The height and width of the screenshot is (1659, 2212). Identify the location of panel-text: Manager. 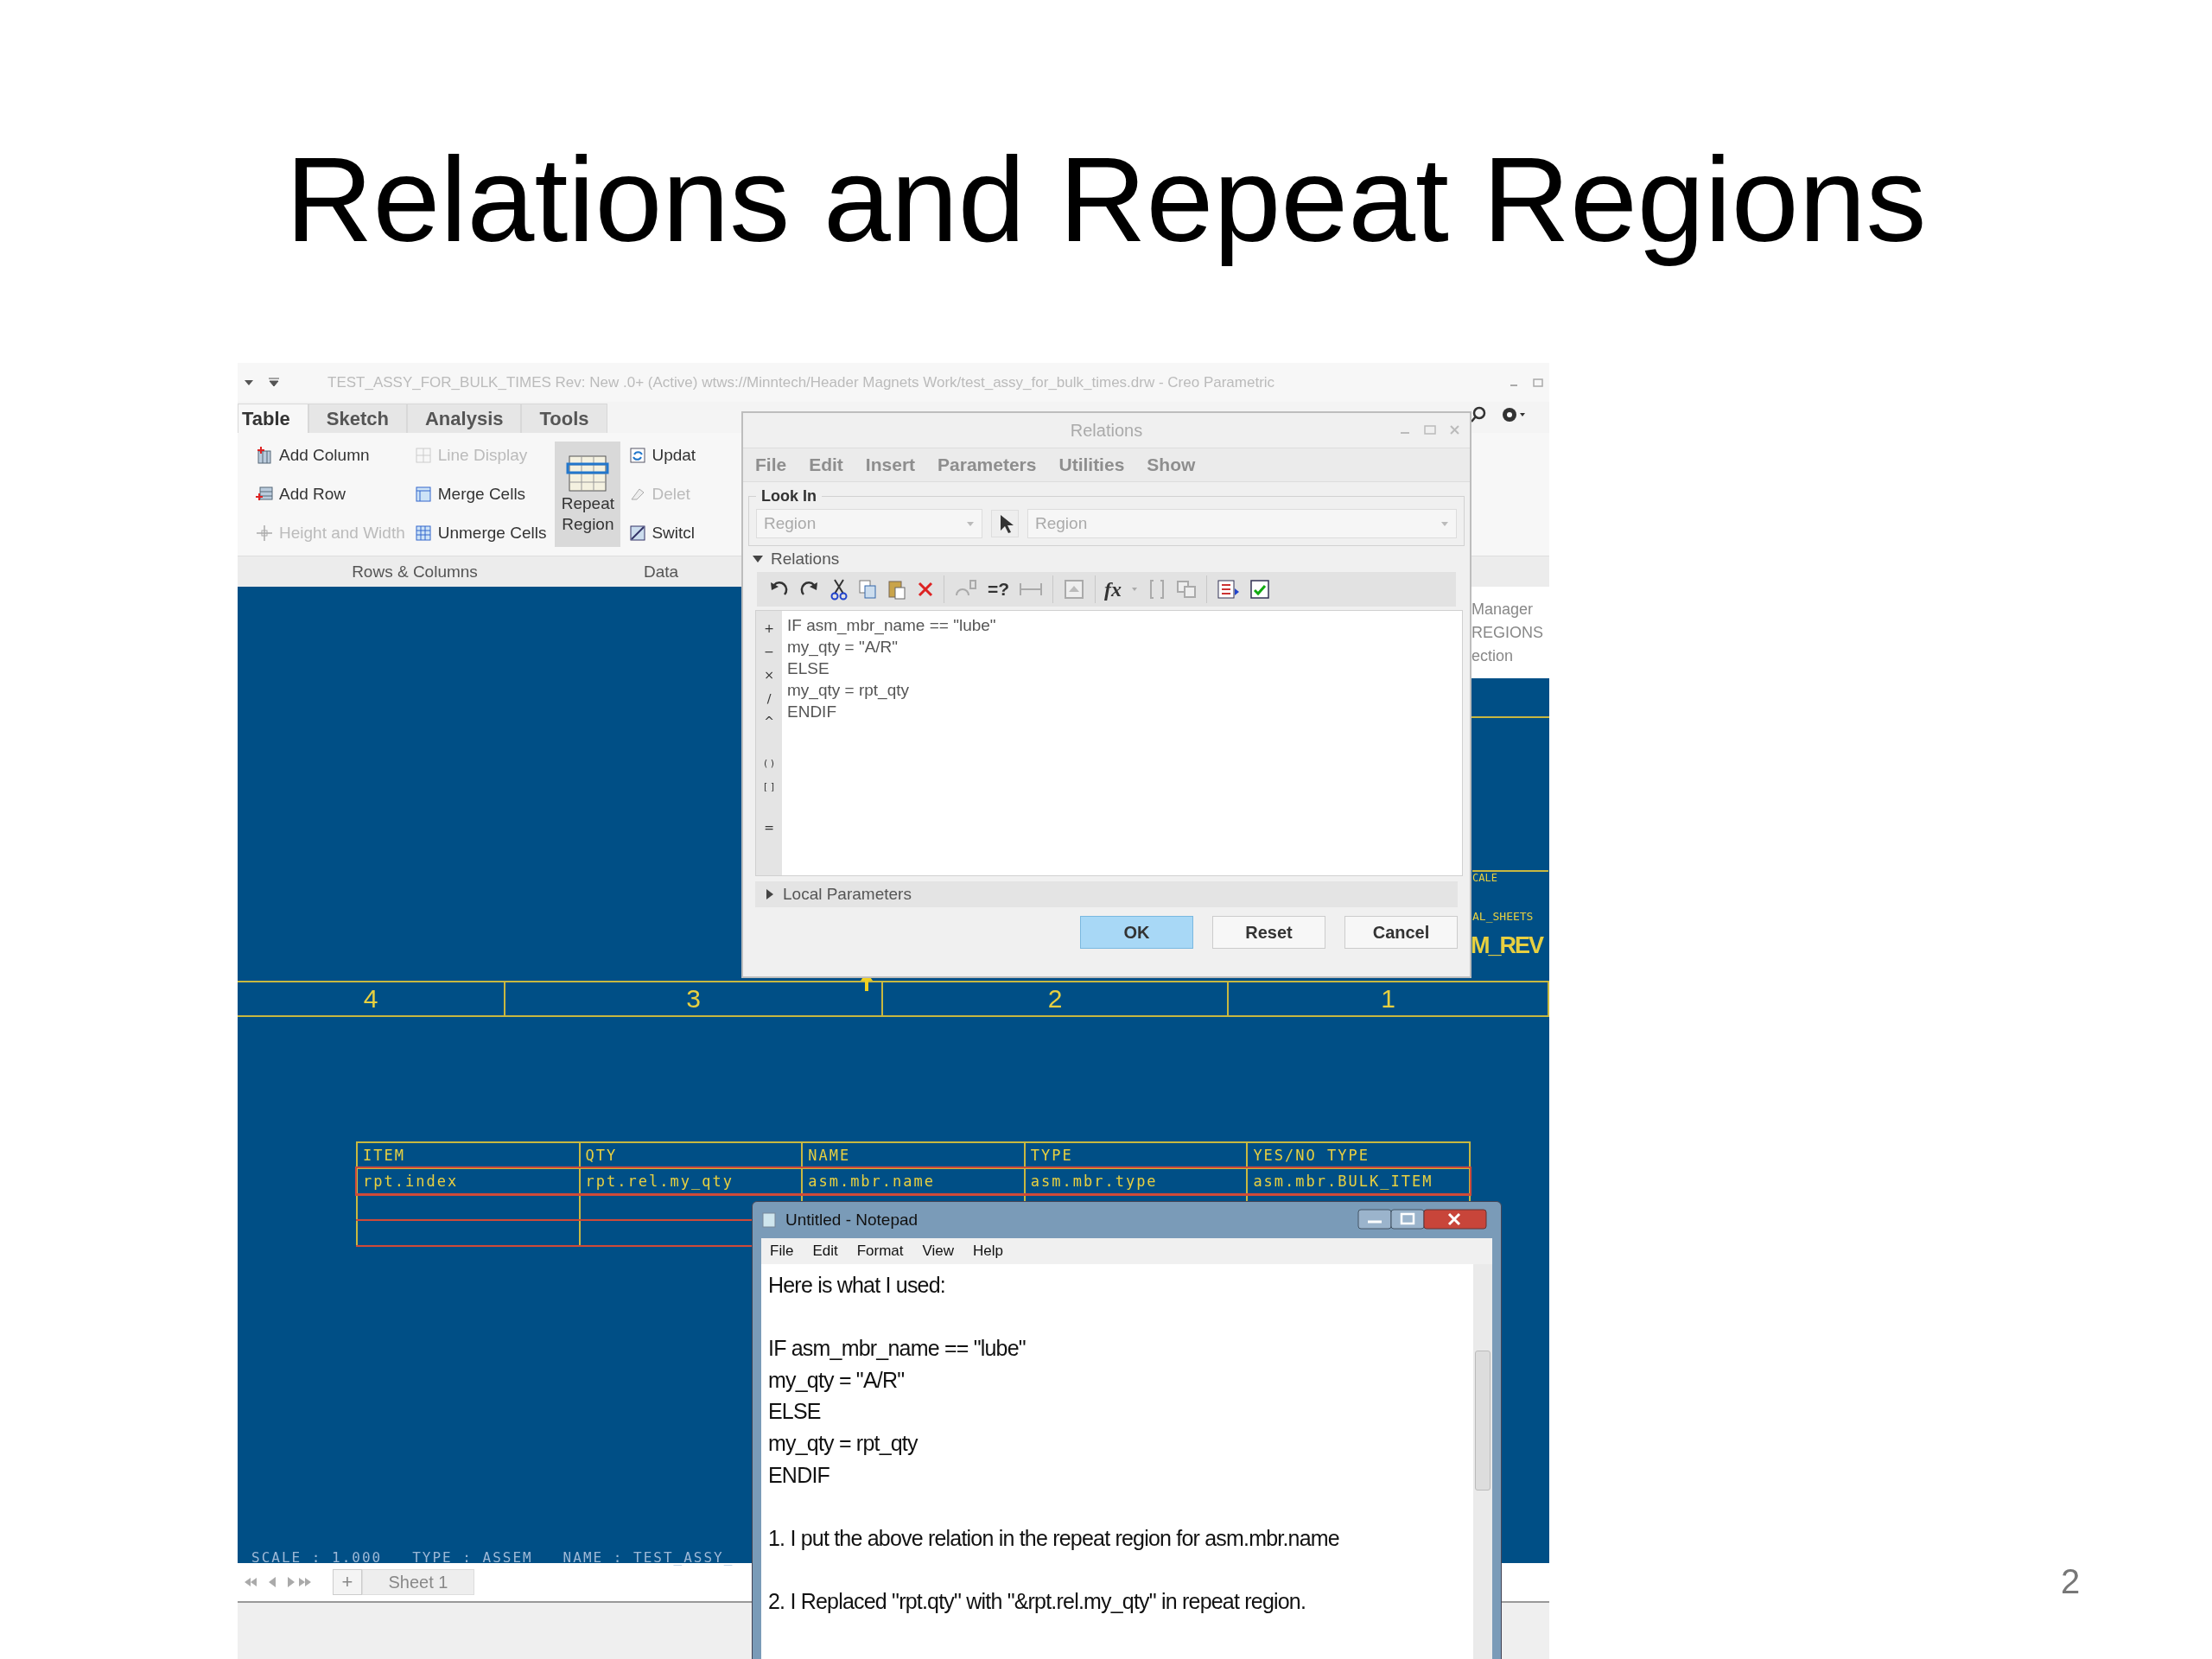
(1503, 609).